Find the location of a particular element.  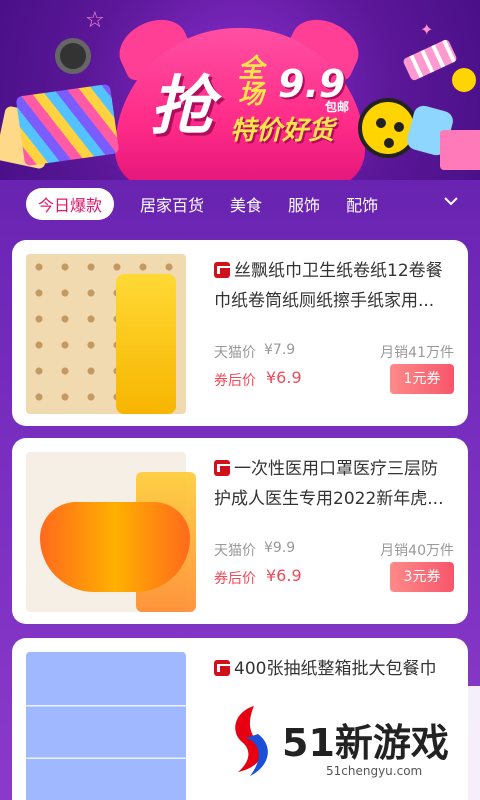

mask-image is located at coordinates (115, 547).